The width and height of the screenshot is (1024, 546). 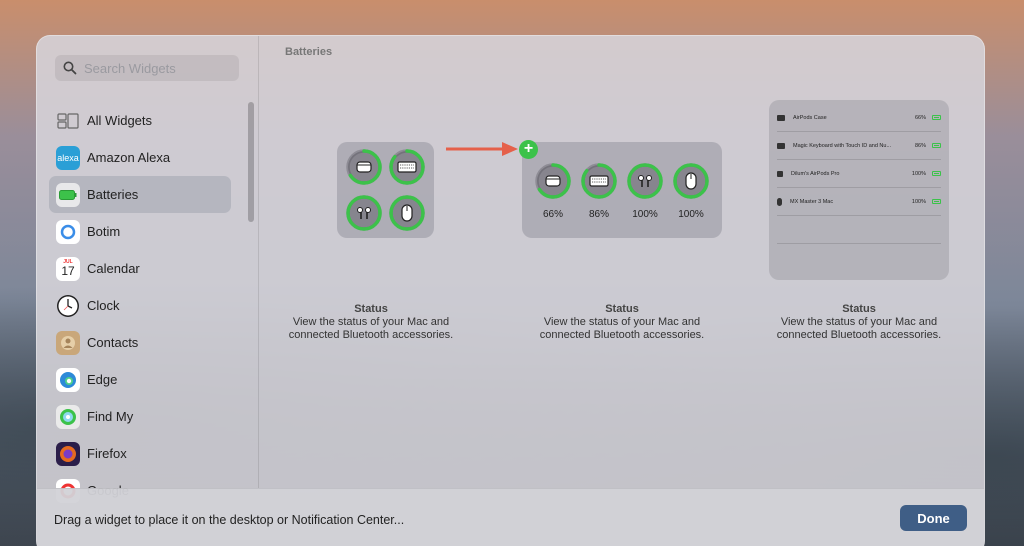 What do you see at coordinates (68, 453) in the screenshot?
I see `firefox-icon` at bounding box center [68, 453].